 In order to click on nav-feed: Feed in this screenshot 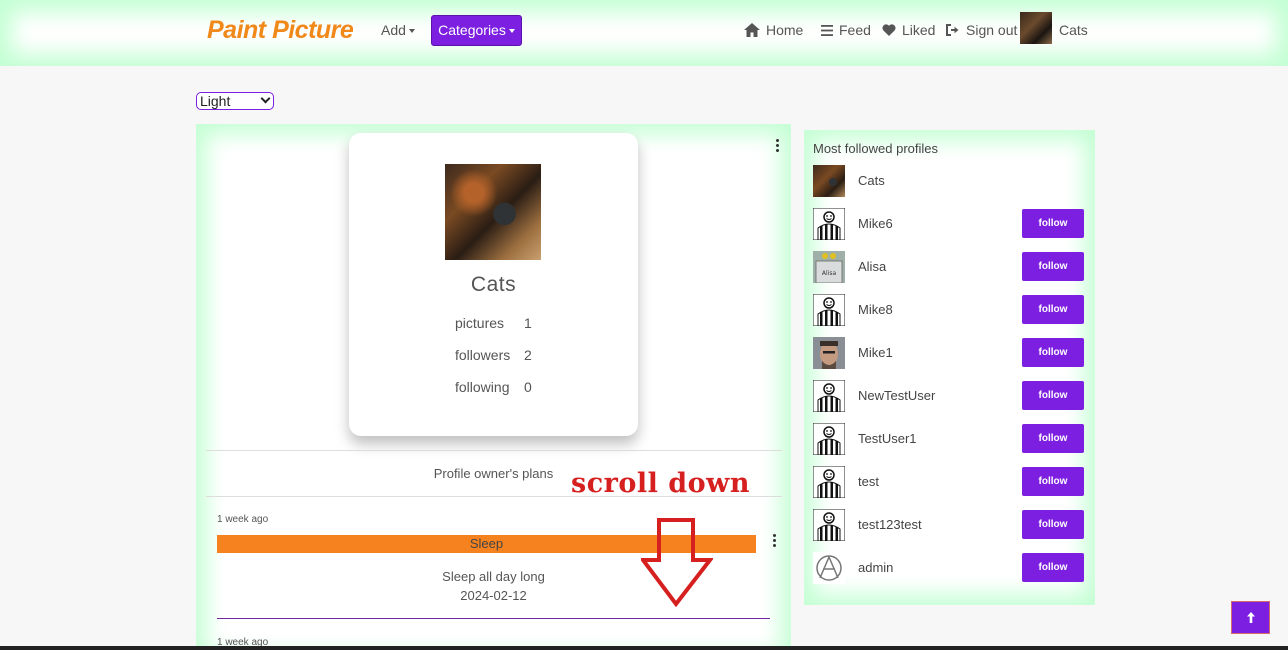, I will do `click(846, 30)`.